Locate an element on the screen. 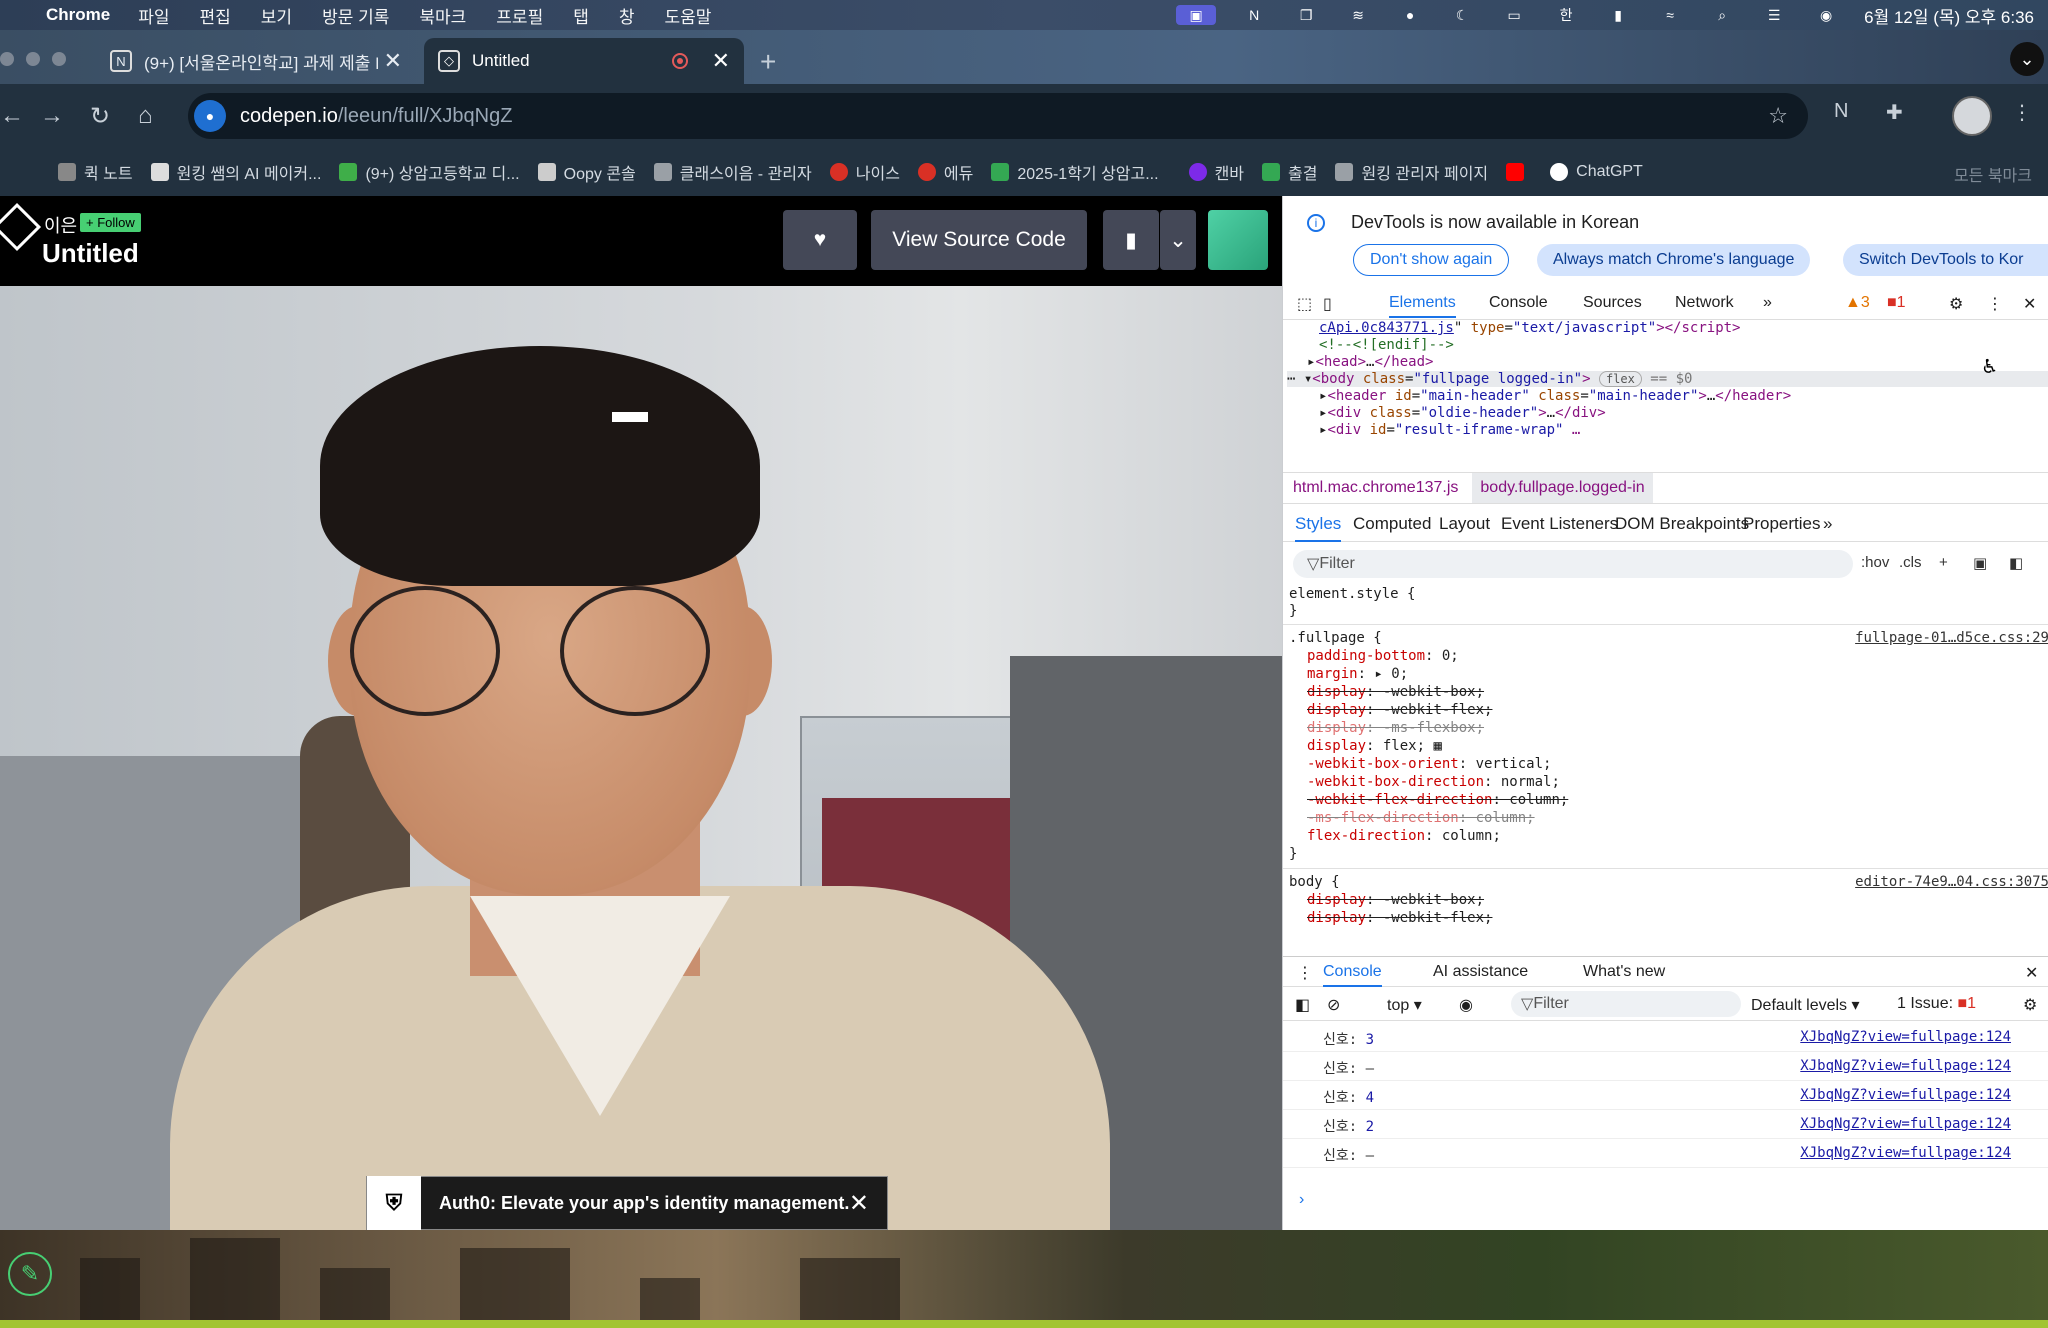 This screenshot has width=2048, height=1328. chrome-menu-icon: ⋮ is located at coordinates (2022, 112).